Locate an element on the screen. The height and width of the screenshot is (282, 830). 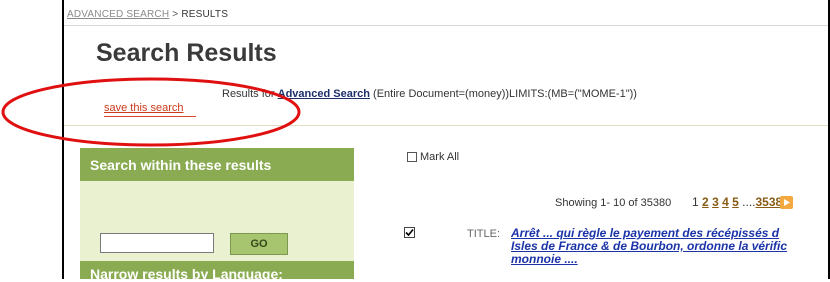
page-link-last: 3538 is located at coordinates (769, 202).